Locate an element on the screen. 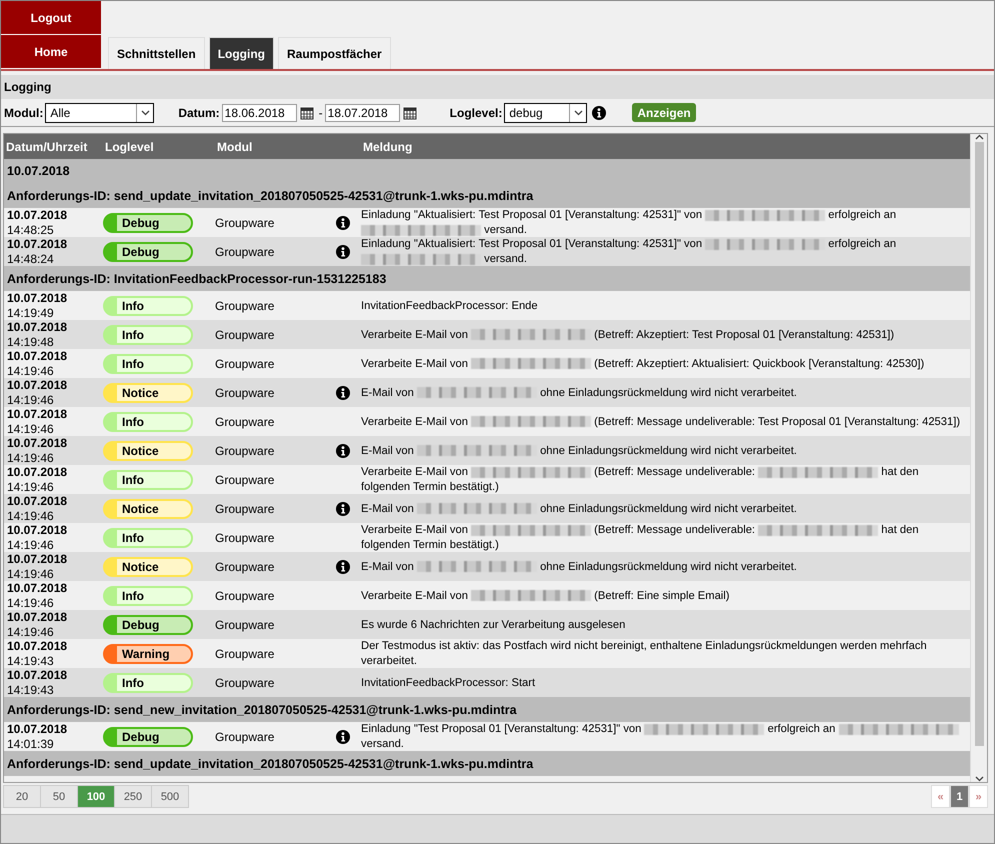 The width and height of the screenshot is (995, 844). page-button: 1 is located at coordinates (959, 796).